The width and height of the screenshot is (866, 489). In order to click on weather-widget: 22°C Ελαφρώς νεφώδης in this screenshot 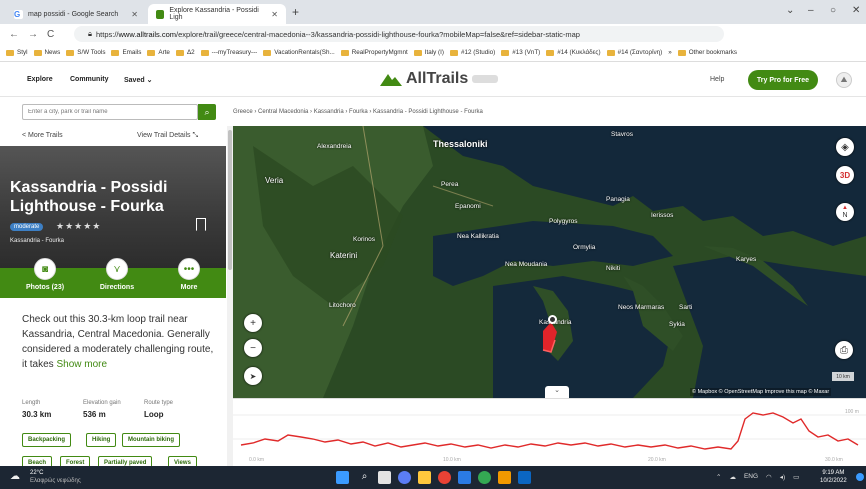, I will do `click(55, 477)`.